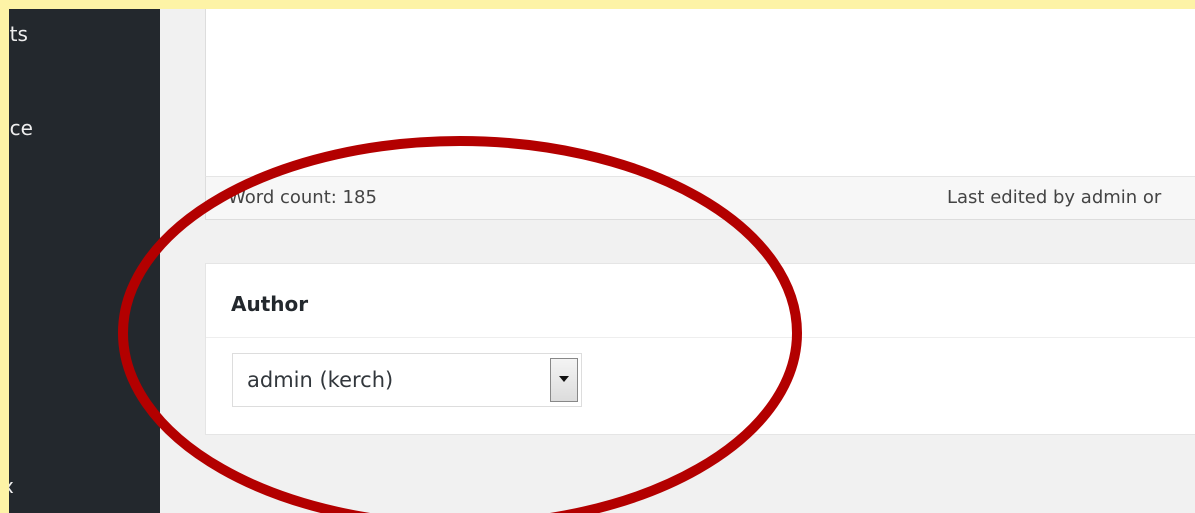 The image size is (1195, 513). What do you see at coordinates (18, 34) in the screenshot?
I see `sidebar-item-comments: nts` at bounding box center [18, 34].